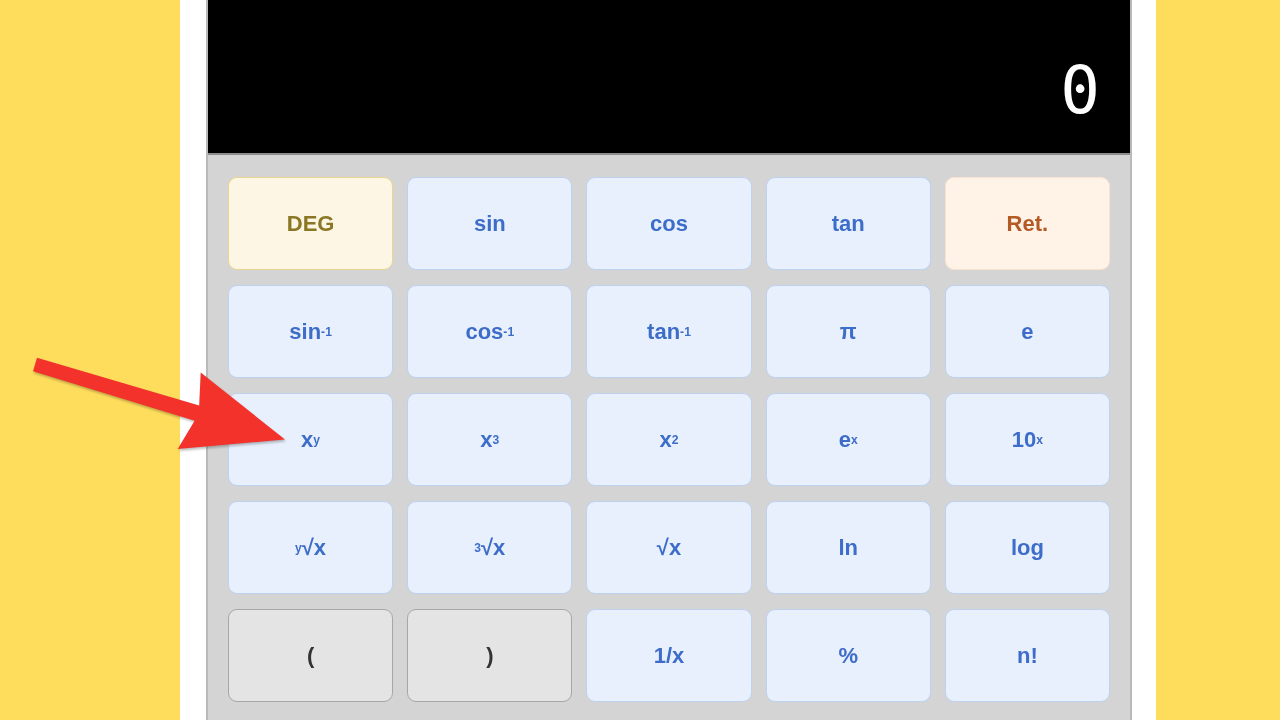 This screenshot has width=1280, height=720. What do you see at coordinates (669, 439) in the screenshot?
I see `function-key: x$^{2}$` at bounding box center [669, 439].